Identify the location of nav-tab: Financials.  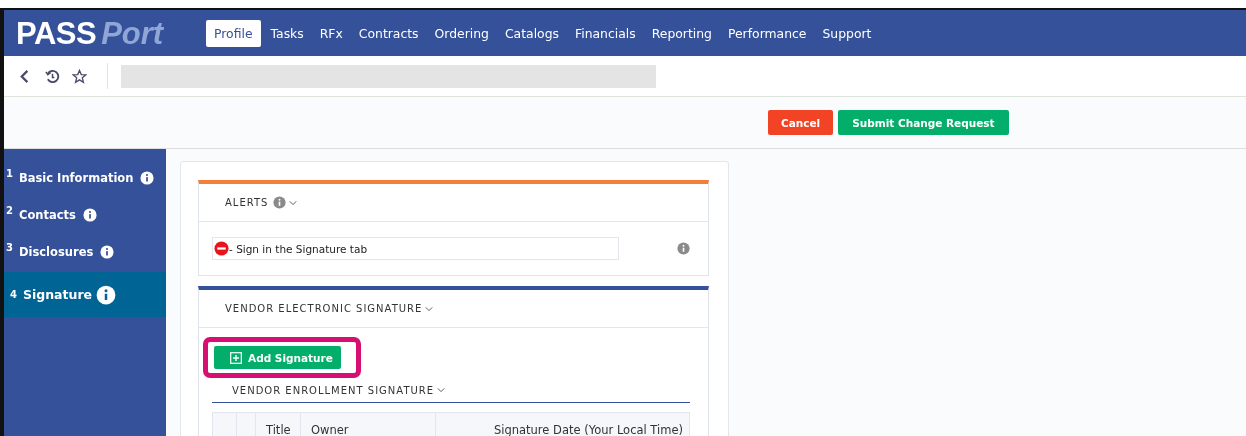
(605, 33).